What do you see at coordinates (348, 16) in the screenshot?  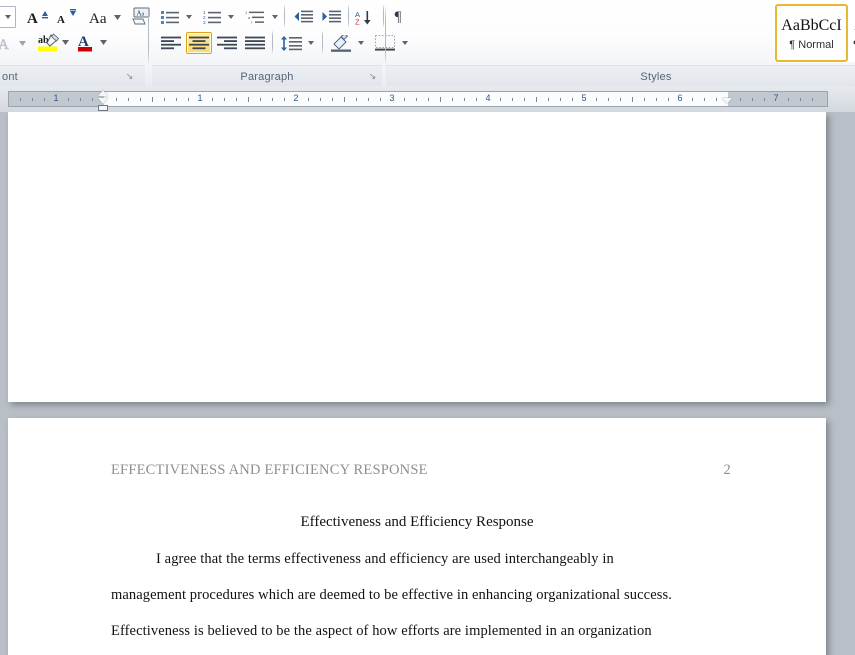 I see `paragraph-sep-b` at bounding box center [348, 16].